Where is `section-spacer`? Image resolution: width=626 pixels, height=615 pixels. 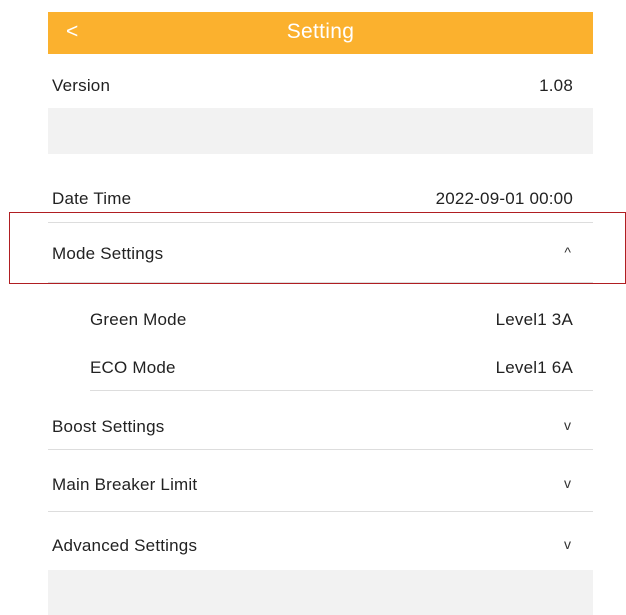 section-spacer is located at coordinates (320, 131).